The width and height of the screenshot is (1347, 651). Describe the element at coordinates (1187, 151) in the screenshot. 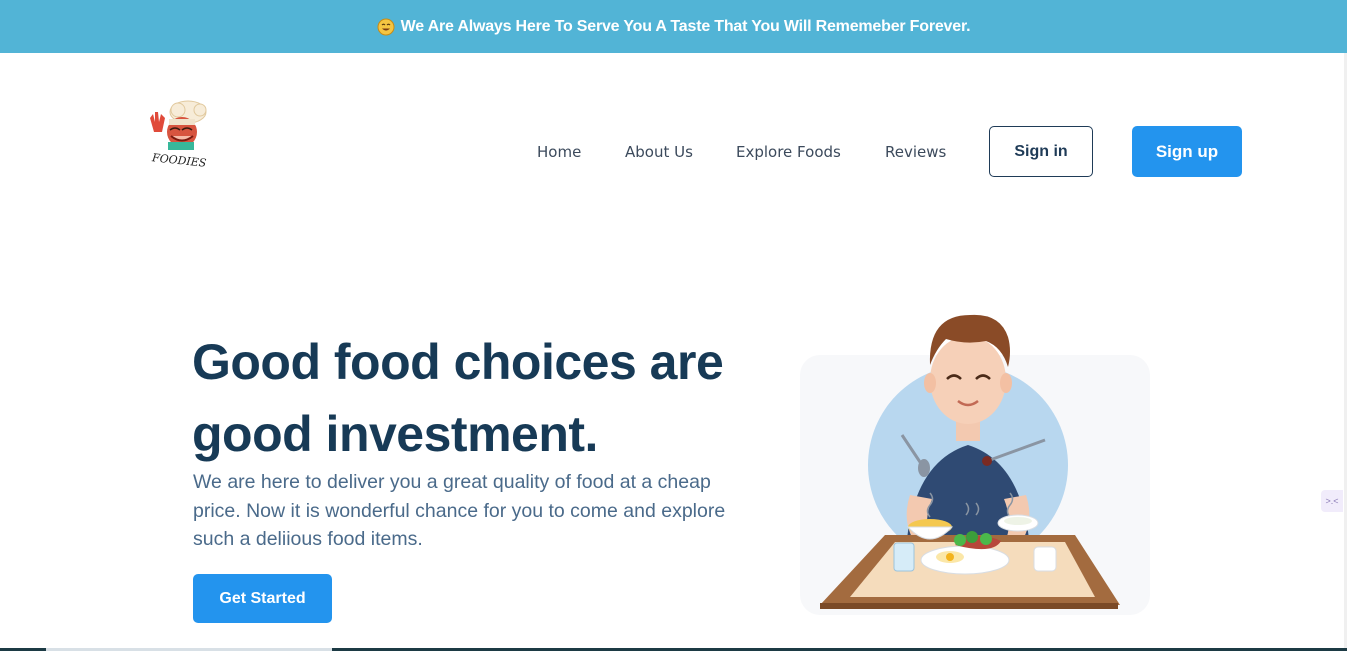

I see `sign-up-button: Sign up` at that location.